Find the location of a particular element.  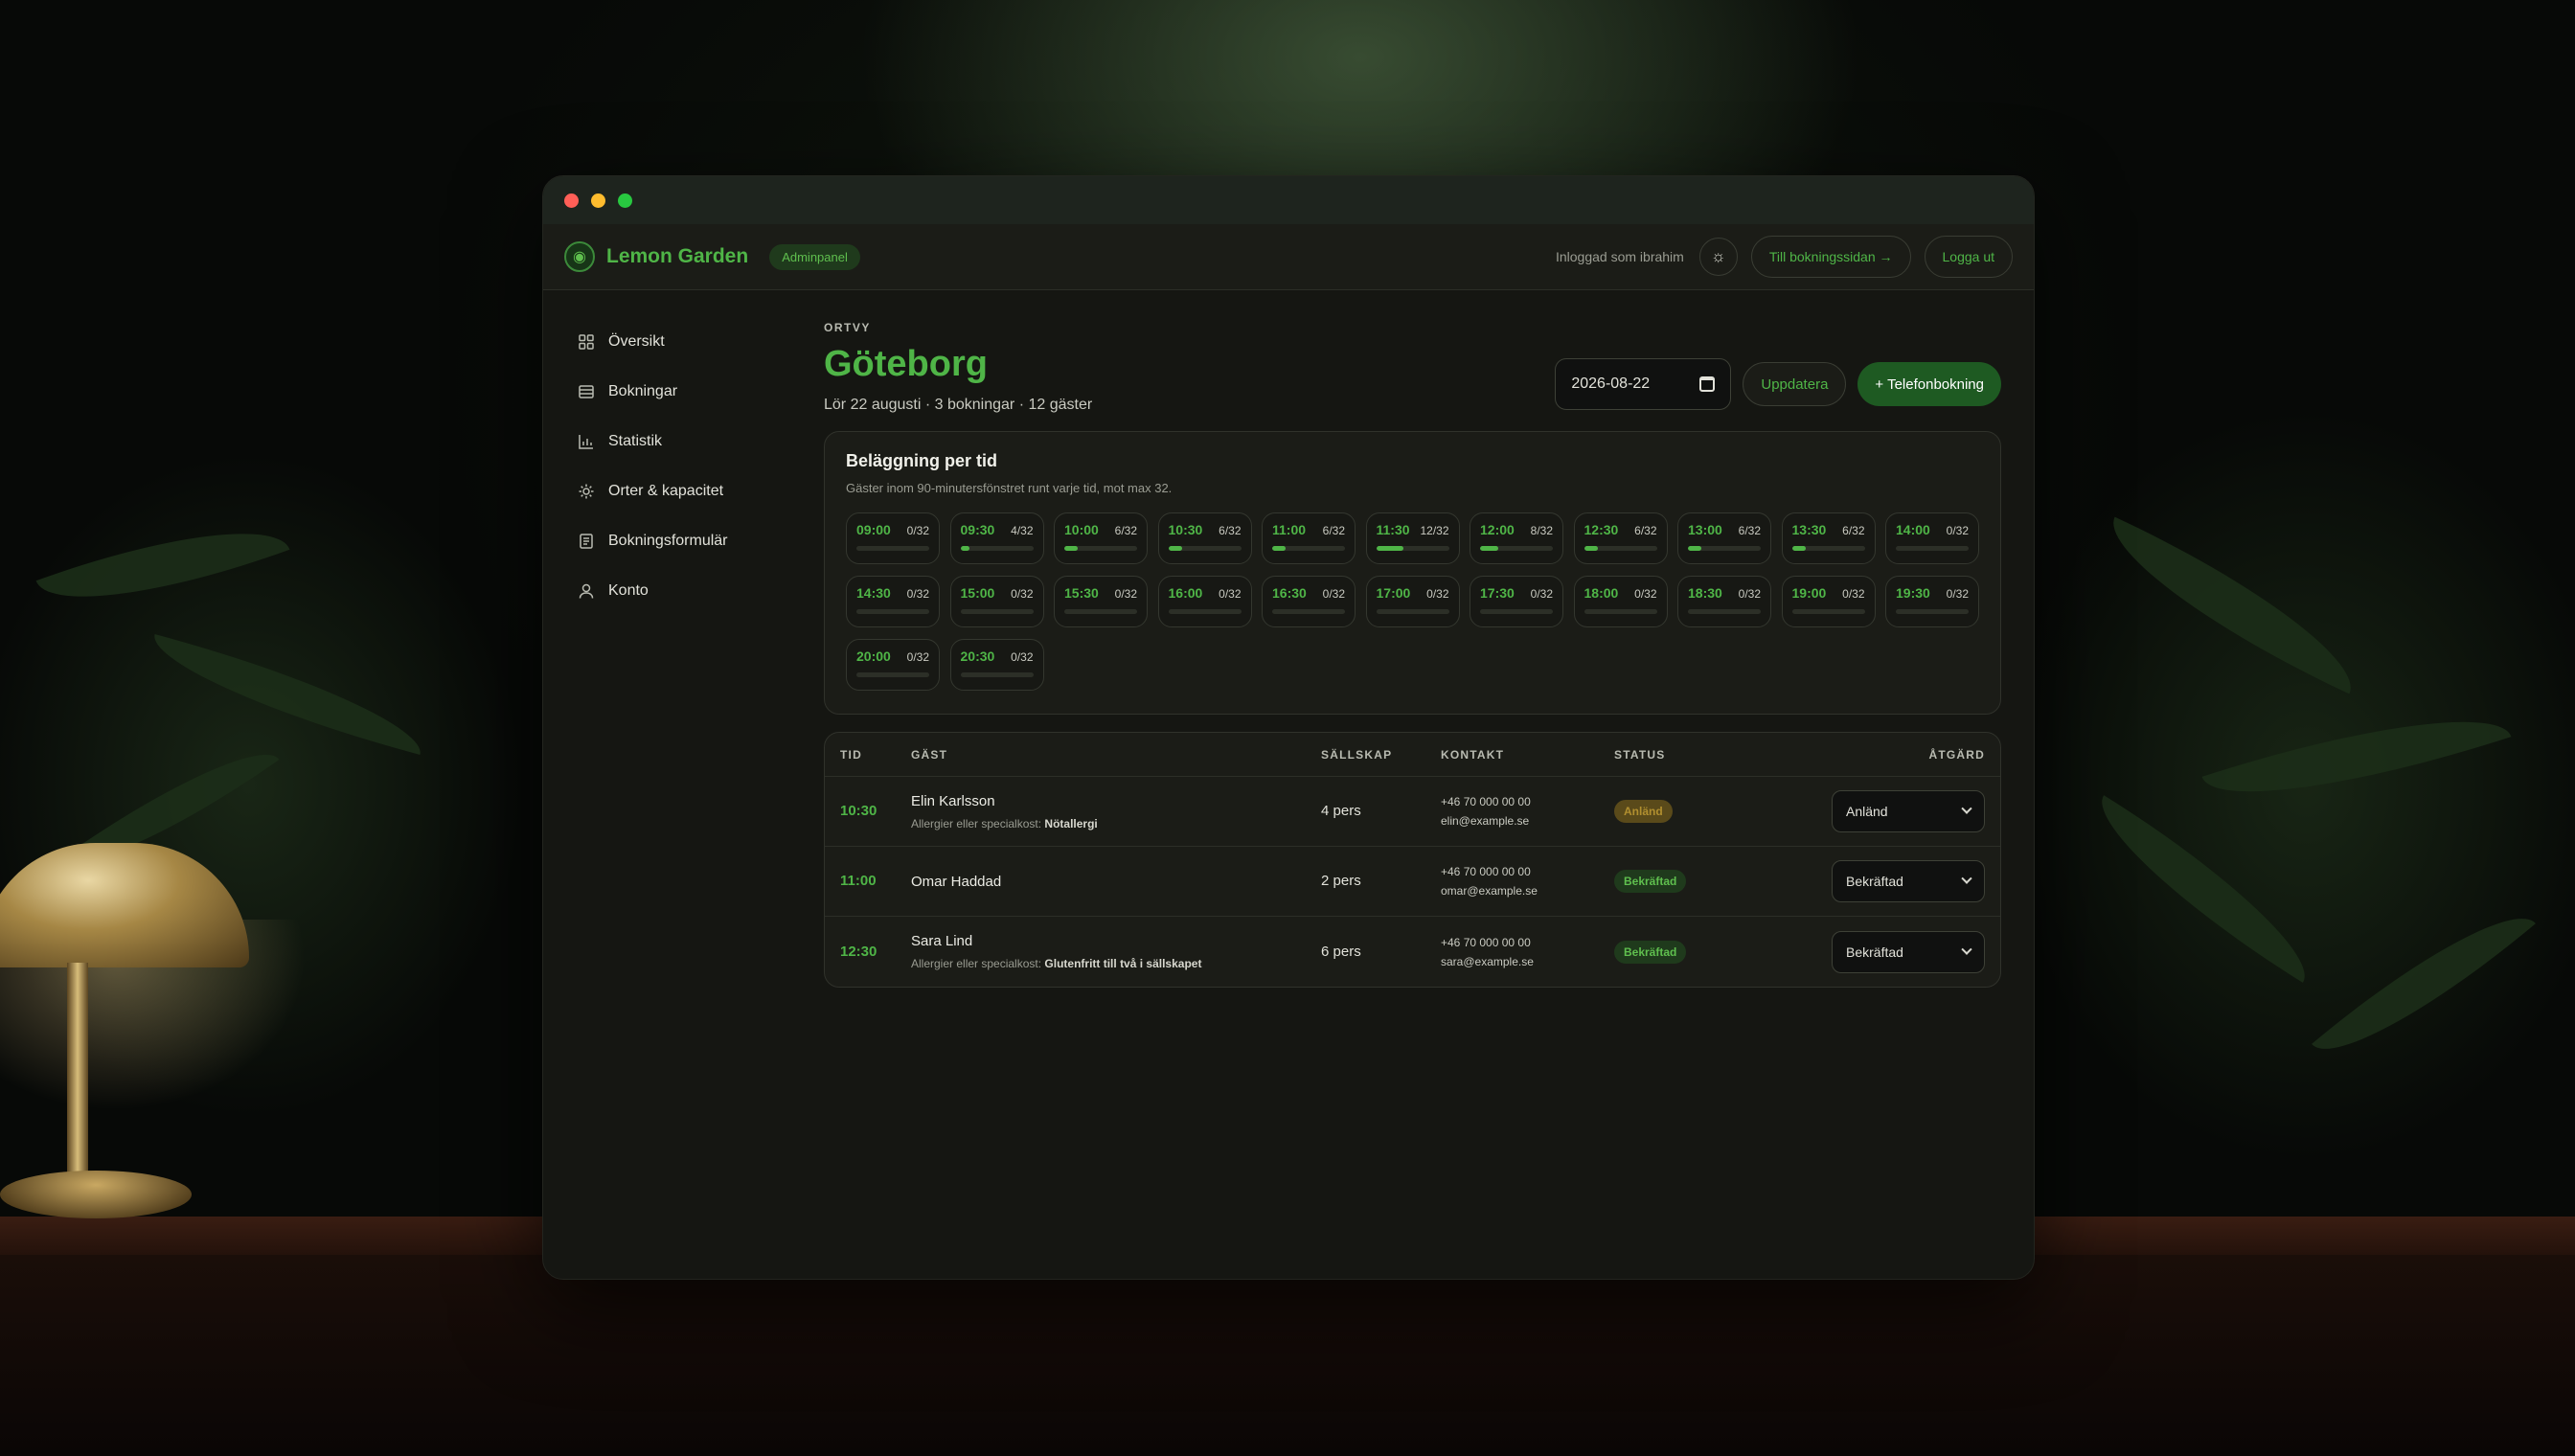

sidebar-item-konto: Konto is located at coordinates (701, 591).